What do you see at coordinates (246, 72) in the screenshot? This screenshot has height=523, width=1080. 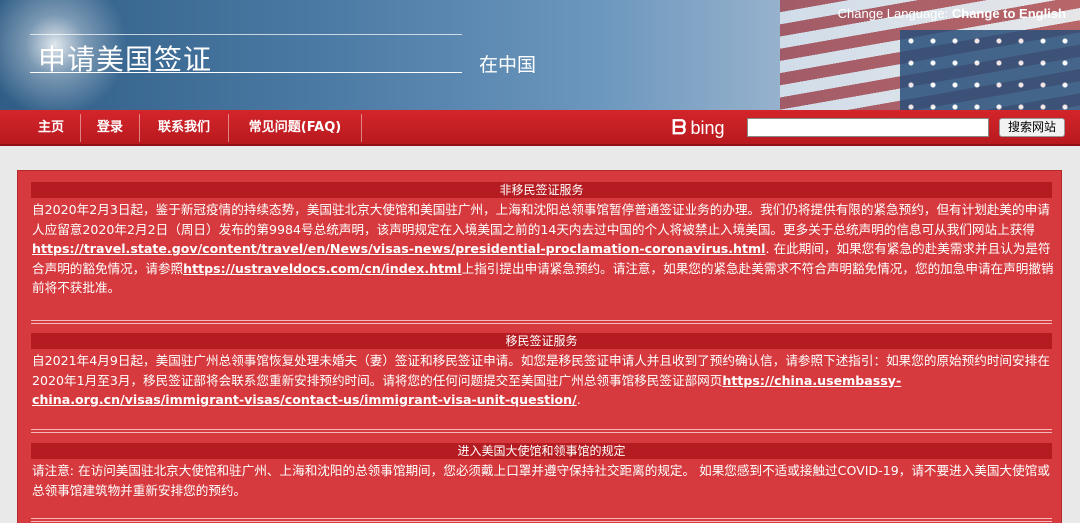 I see `title-rule-bottom` at bounding box center [246, 72].